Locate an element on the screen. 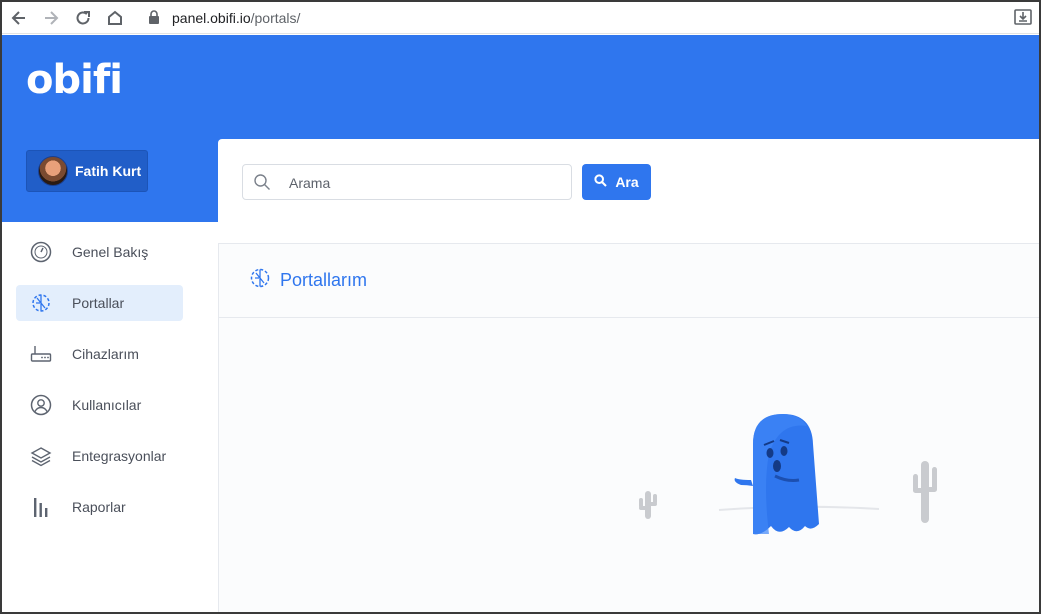 The width and height of the screenshot is (1041, 614). logo: obifi is located at coordinates (74, 80).